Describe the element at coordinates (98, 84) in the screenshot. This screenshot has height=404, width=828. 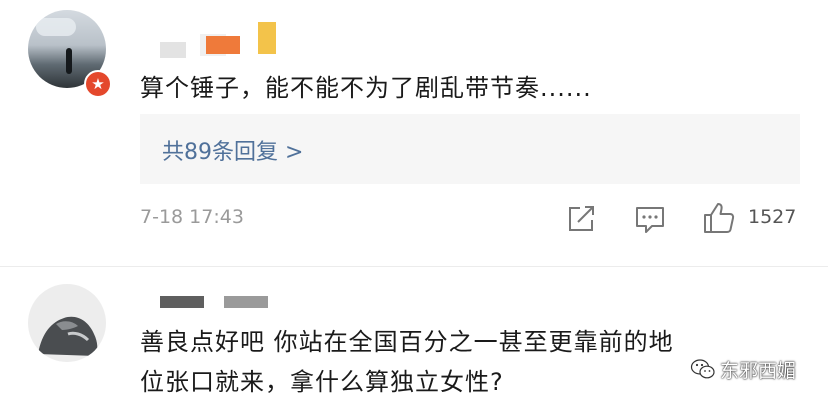
I see `verified-badge-icon: ★` at that location.